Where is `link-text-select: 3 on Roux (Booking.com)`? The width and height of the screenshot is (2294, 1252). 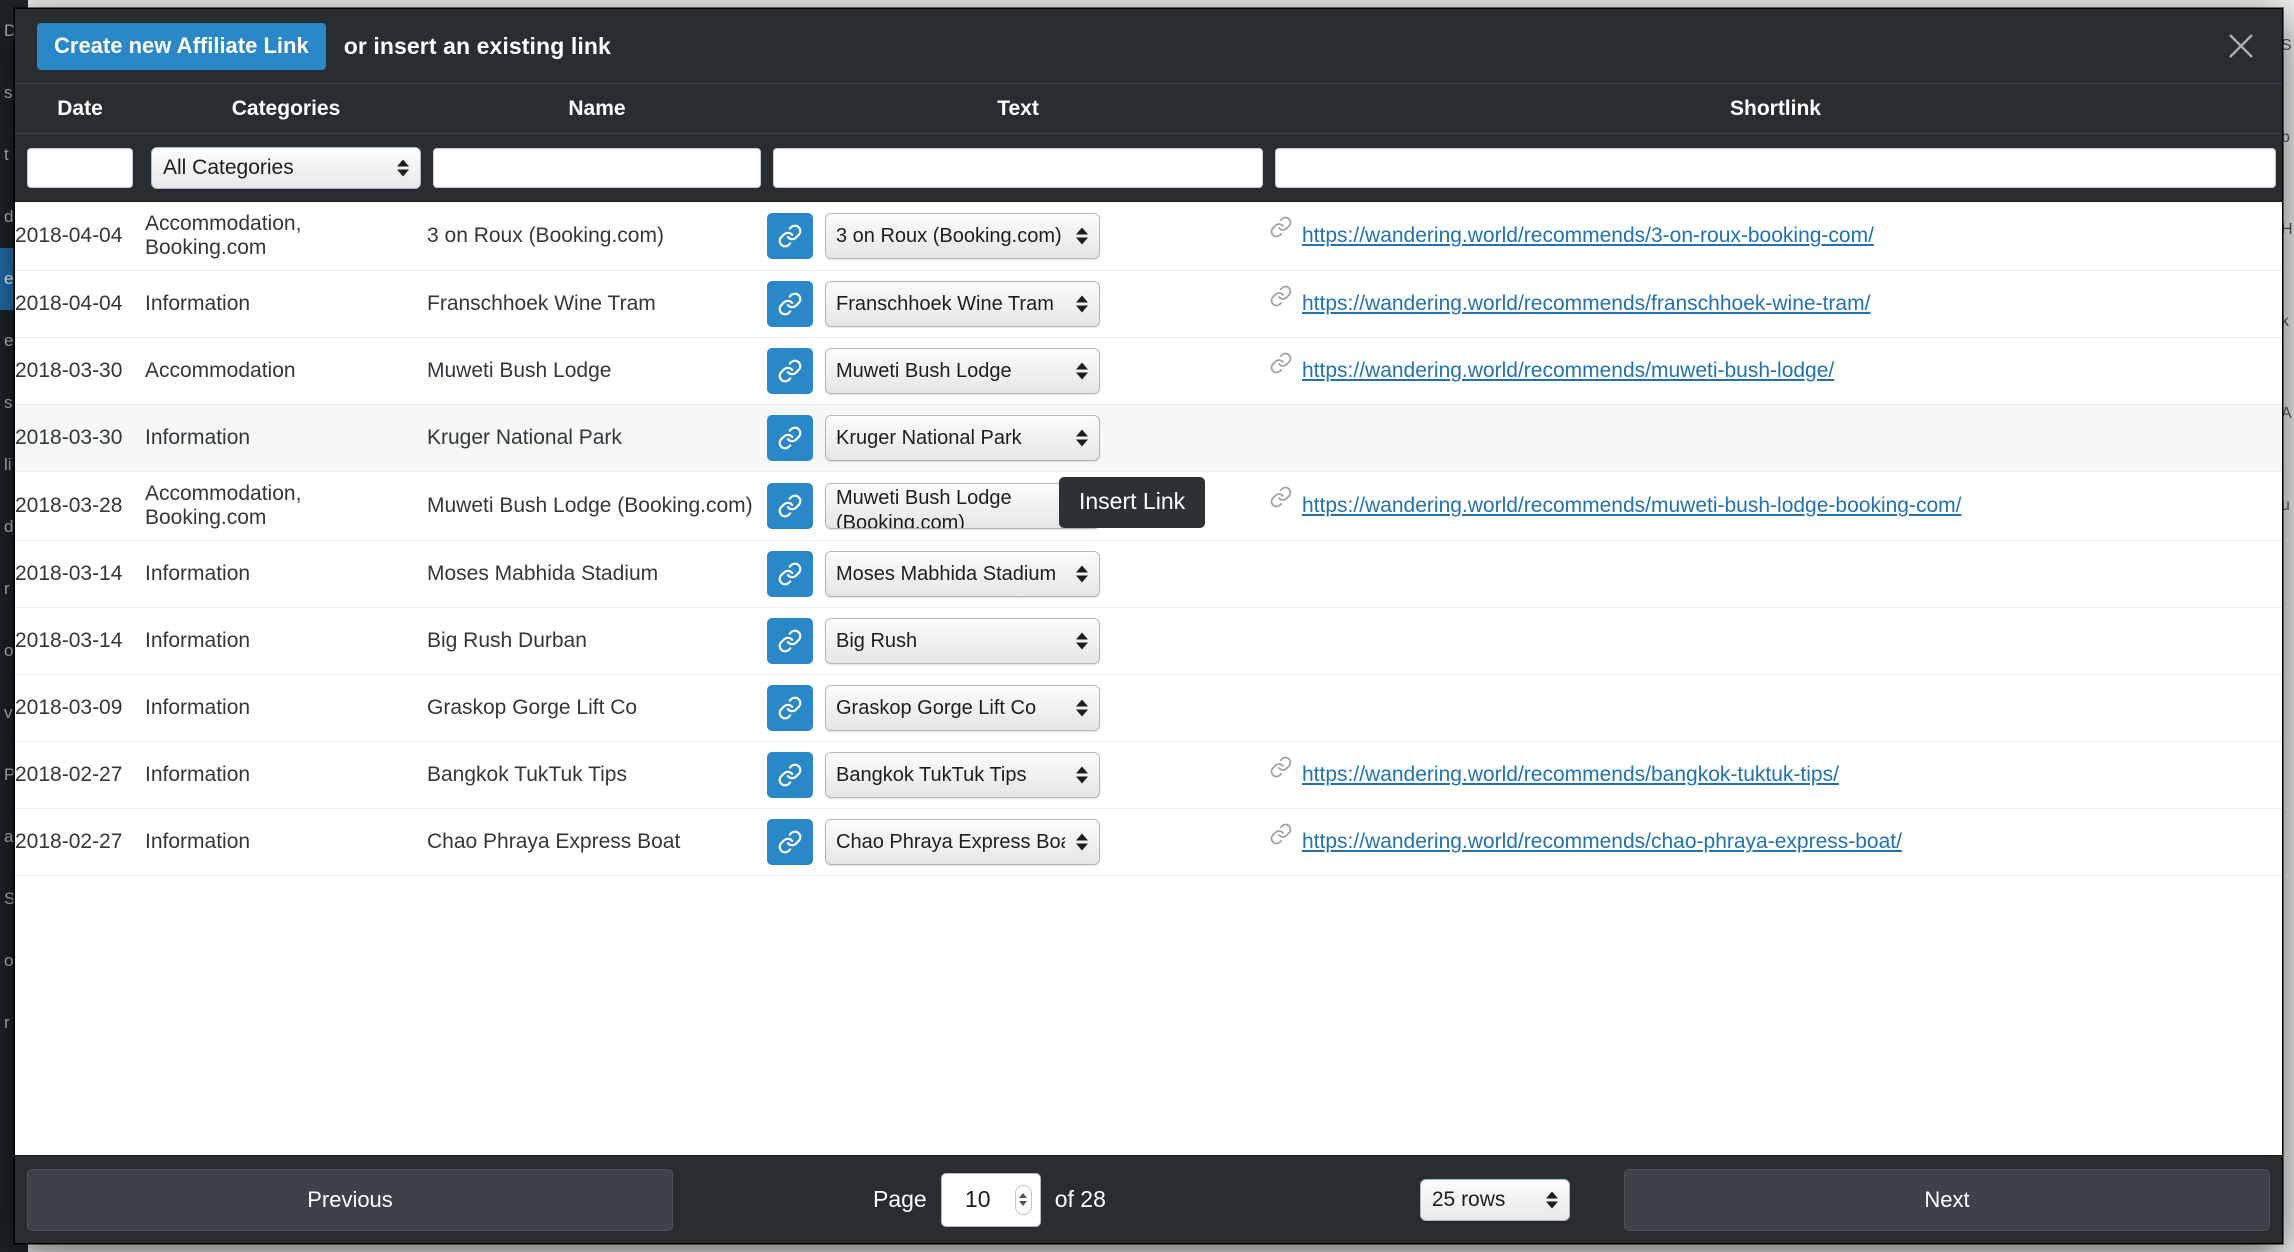
link-text-select: 3 on Roux (Booking.com) is located at coordinates (962, 236).